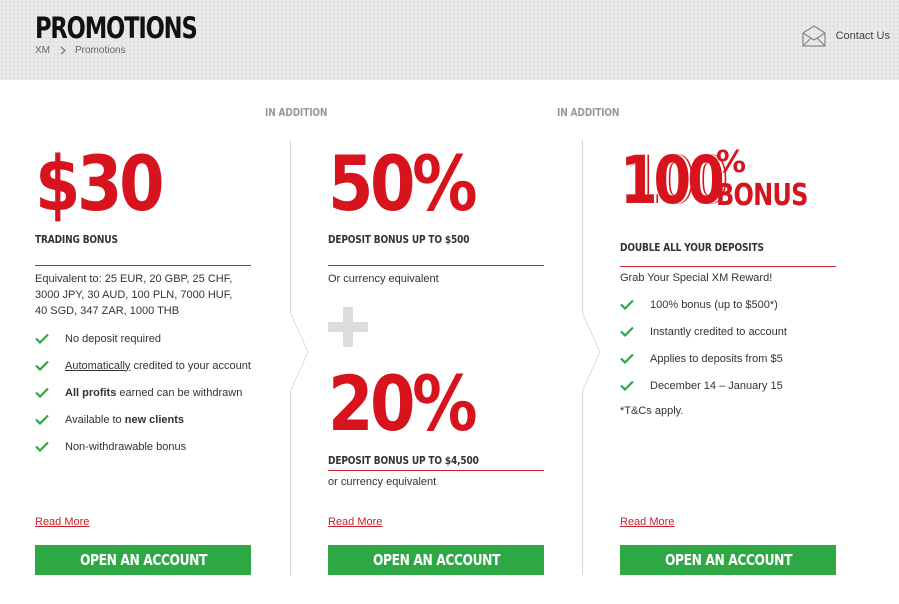 Image resolution: width=899 pixels, height=604 pixels. I want to click on list-item: Instantly credited to account, so click(728, 331).